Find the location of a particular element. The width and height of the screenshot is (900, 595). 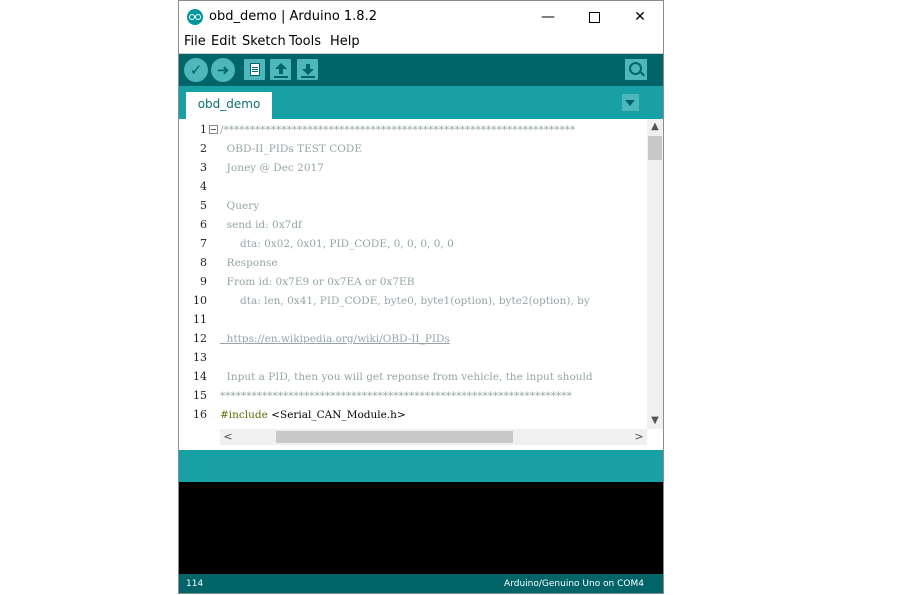

code-line-include: #include <Serial_CAN_Module.h> is located at coordinates (313, 415).